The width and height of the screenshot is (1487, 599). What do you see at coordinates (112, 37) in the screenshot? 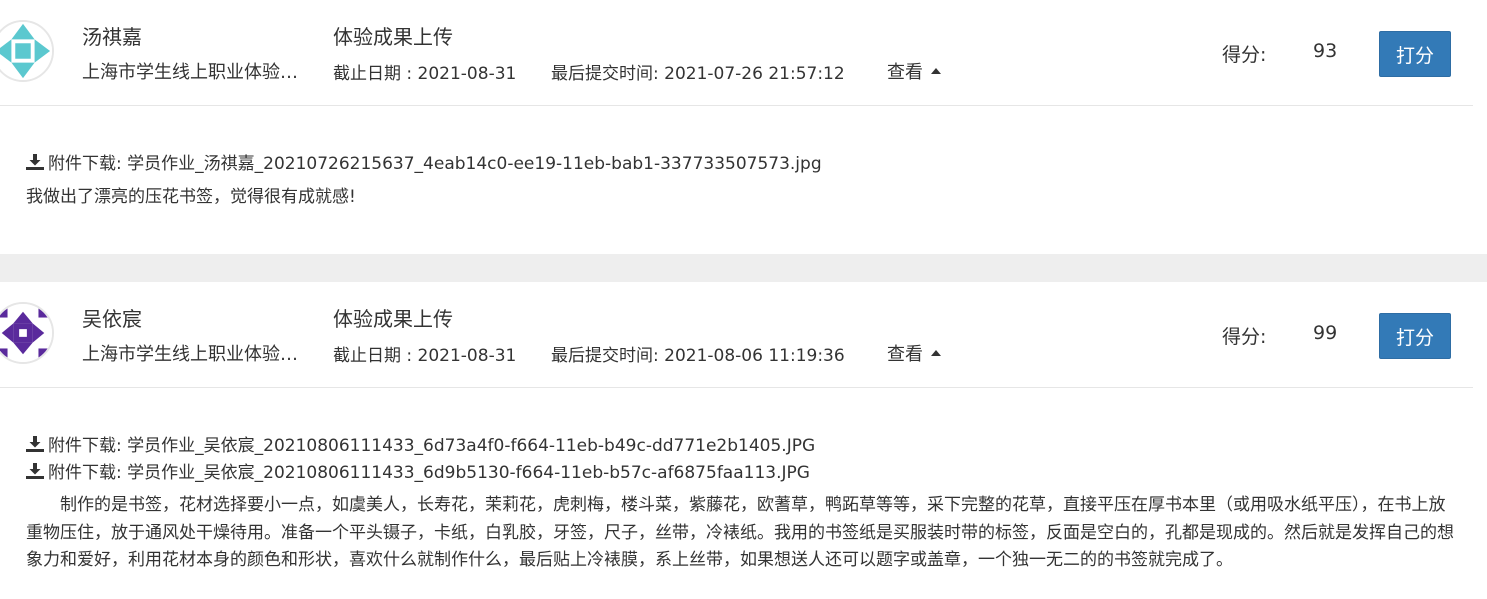
I see `student-name: 汤祺嘉` at bounding box center [112, 37].